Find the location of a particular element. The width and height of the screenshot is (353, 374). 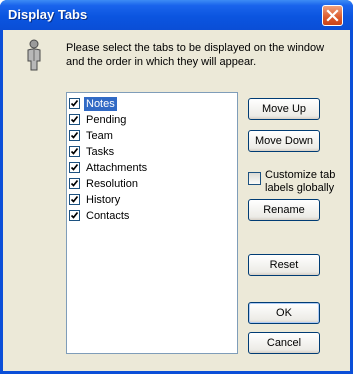

move-down-button: Move Down is located at coordinates (284, 141).